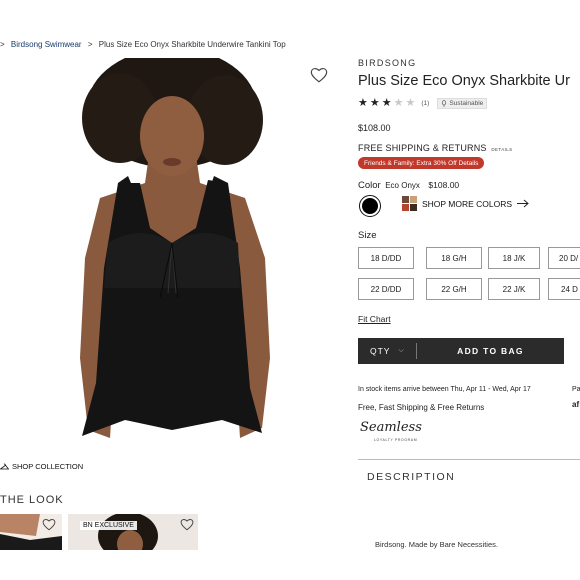  I want to click on shop-more-colors-link: SHOP MORE COLORS, so click(465, 203).